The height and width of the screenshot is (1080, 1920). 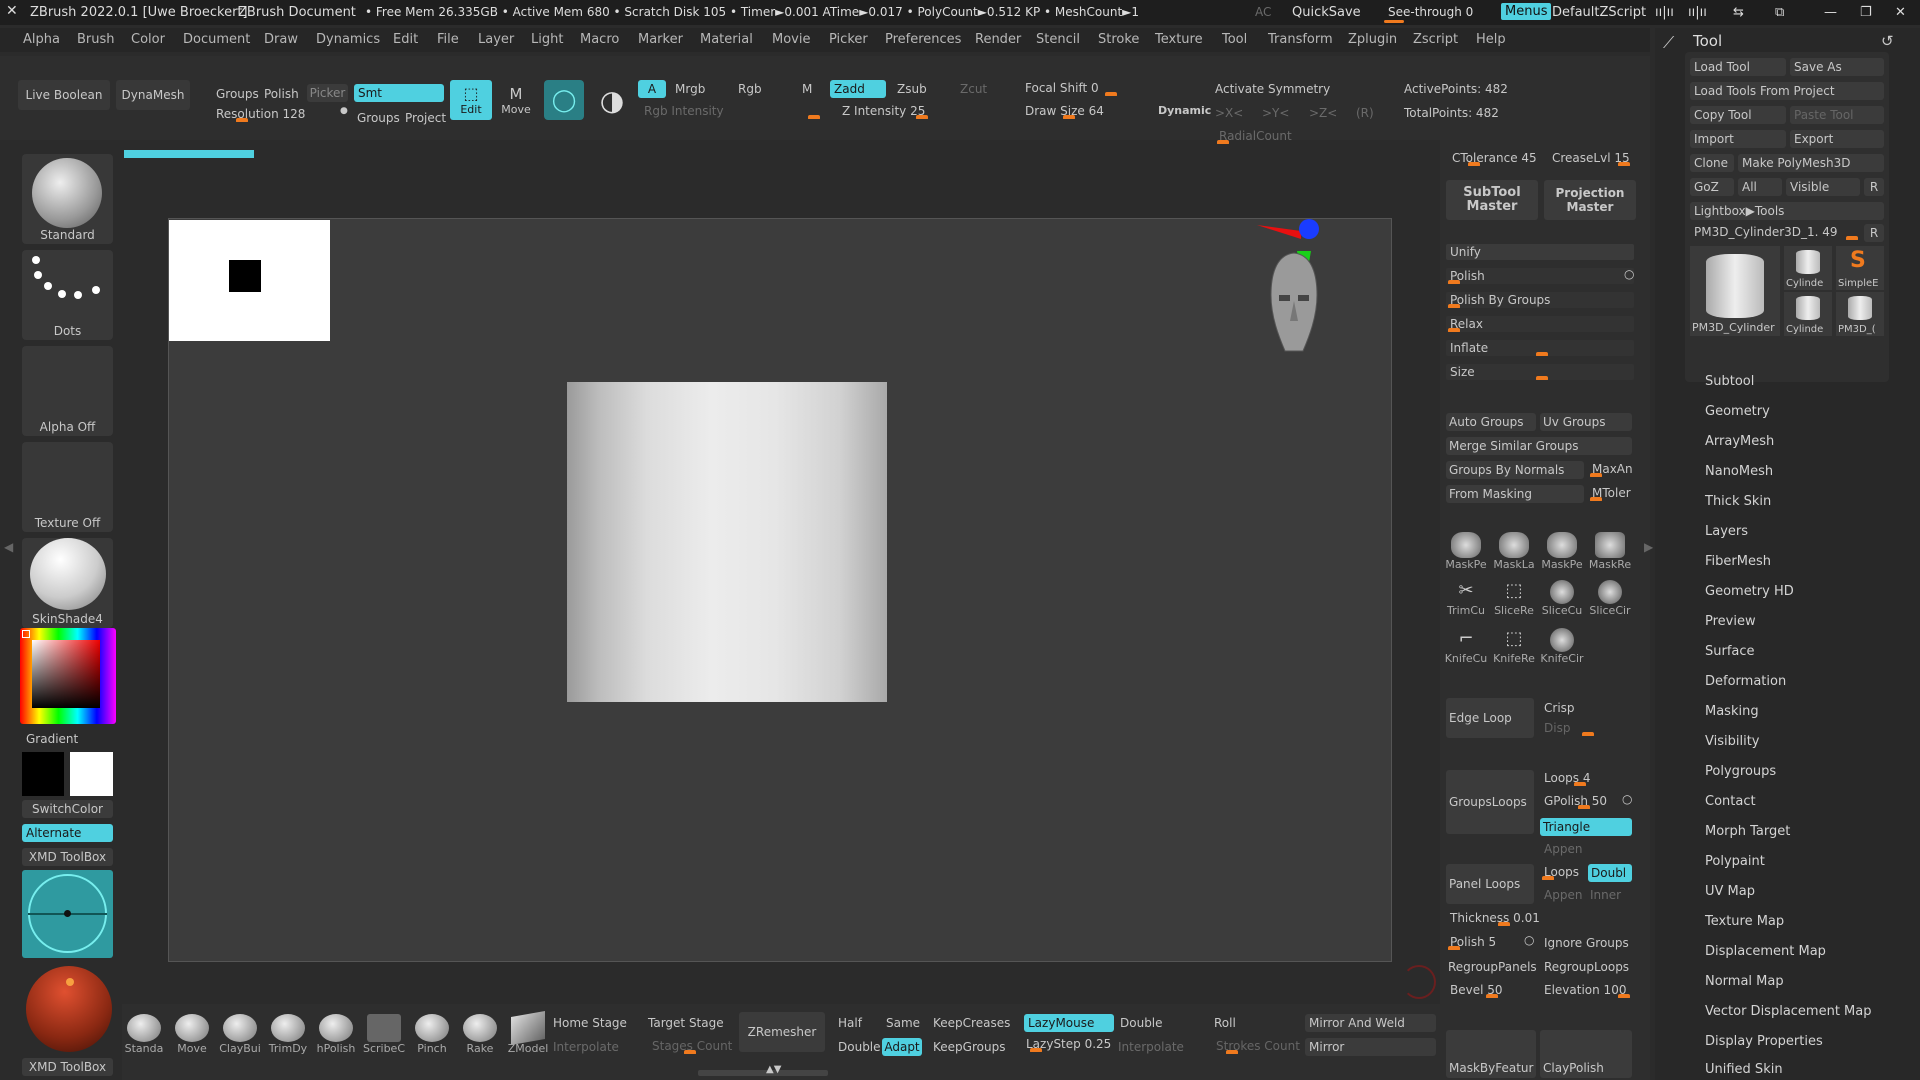 I want to click on maskpen2-brush: MaskPe, so click(x=1562, y=551).